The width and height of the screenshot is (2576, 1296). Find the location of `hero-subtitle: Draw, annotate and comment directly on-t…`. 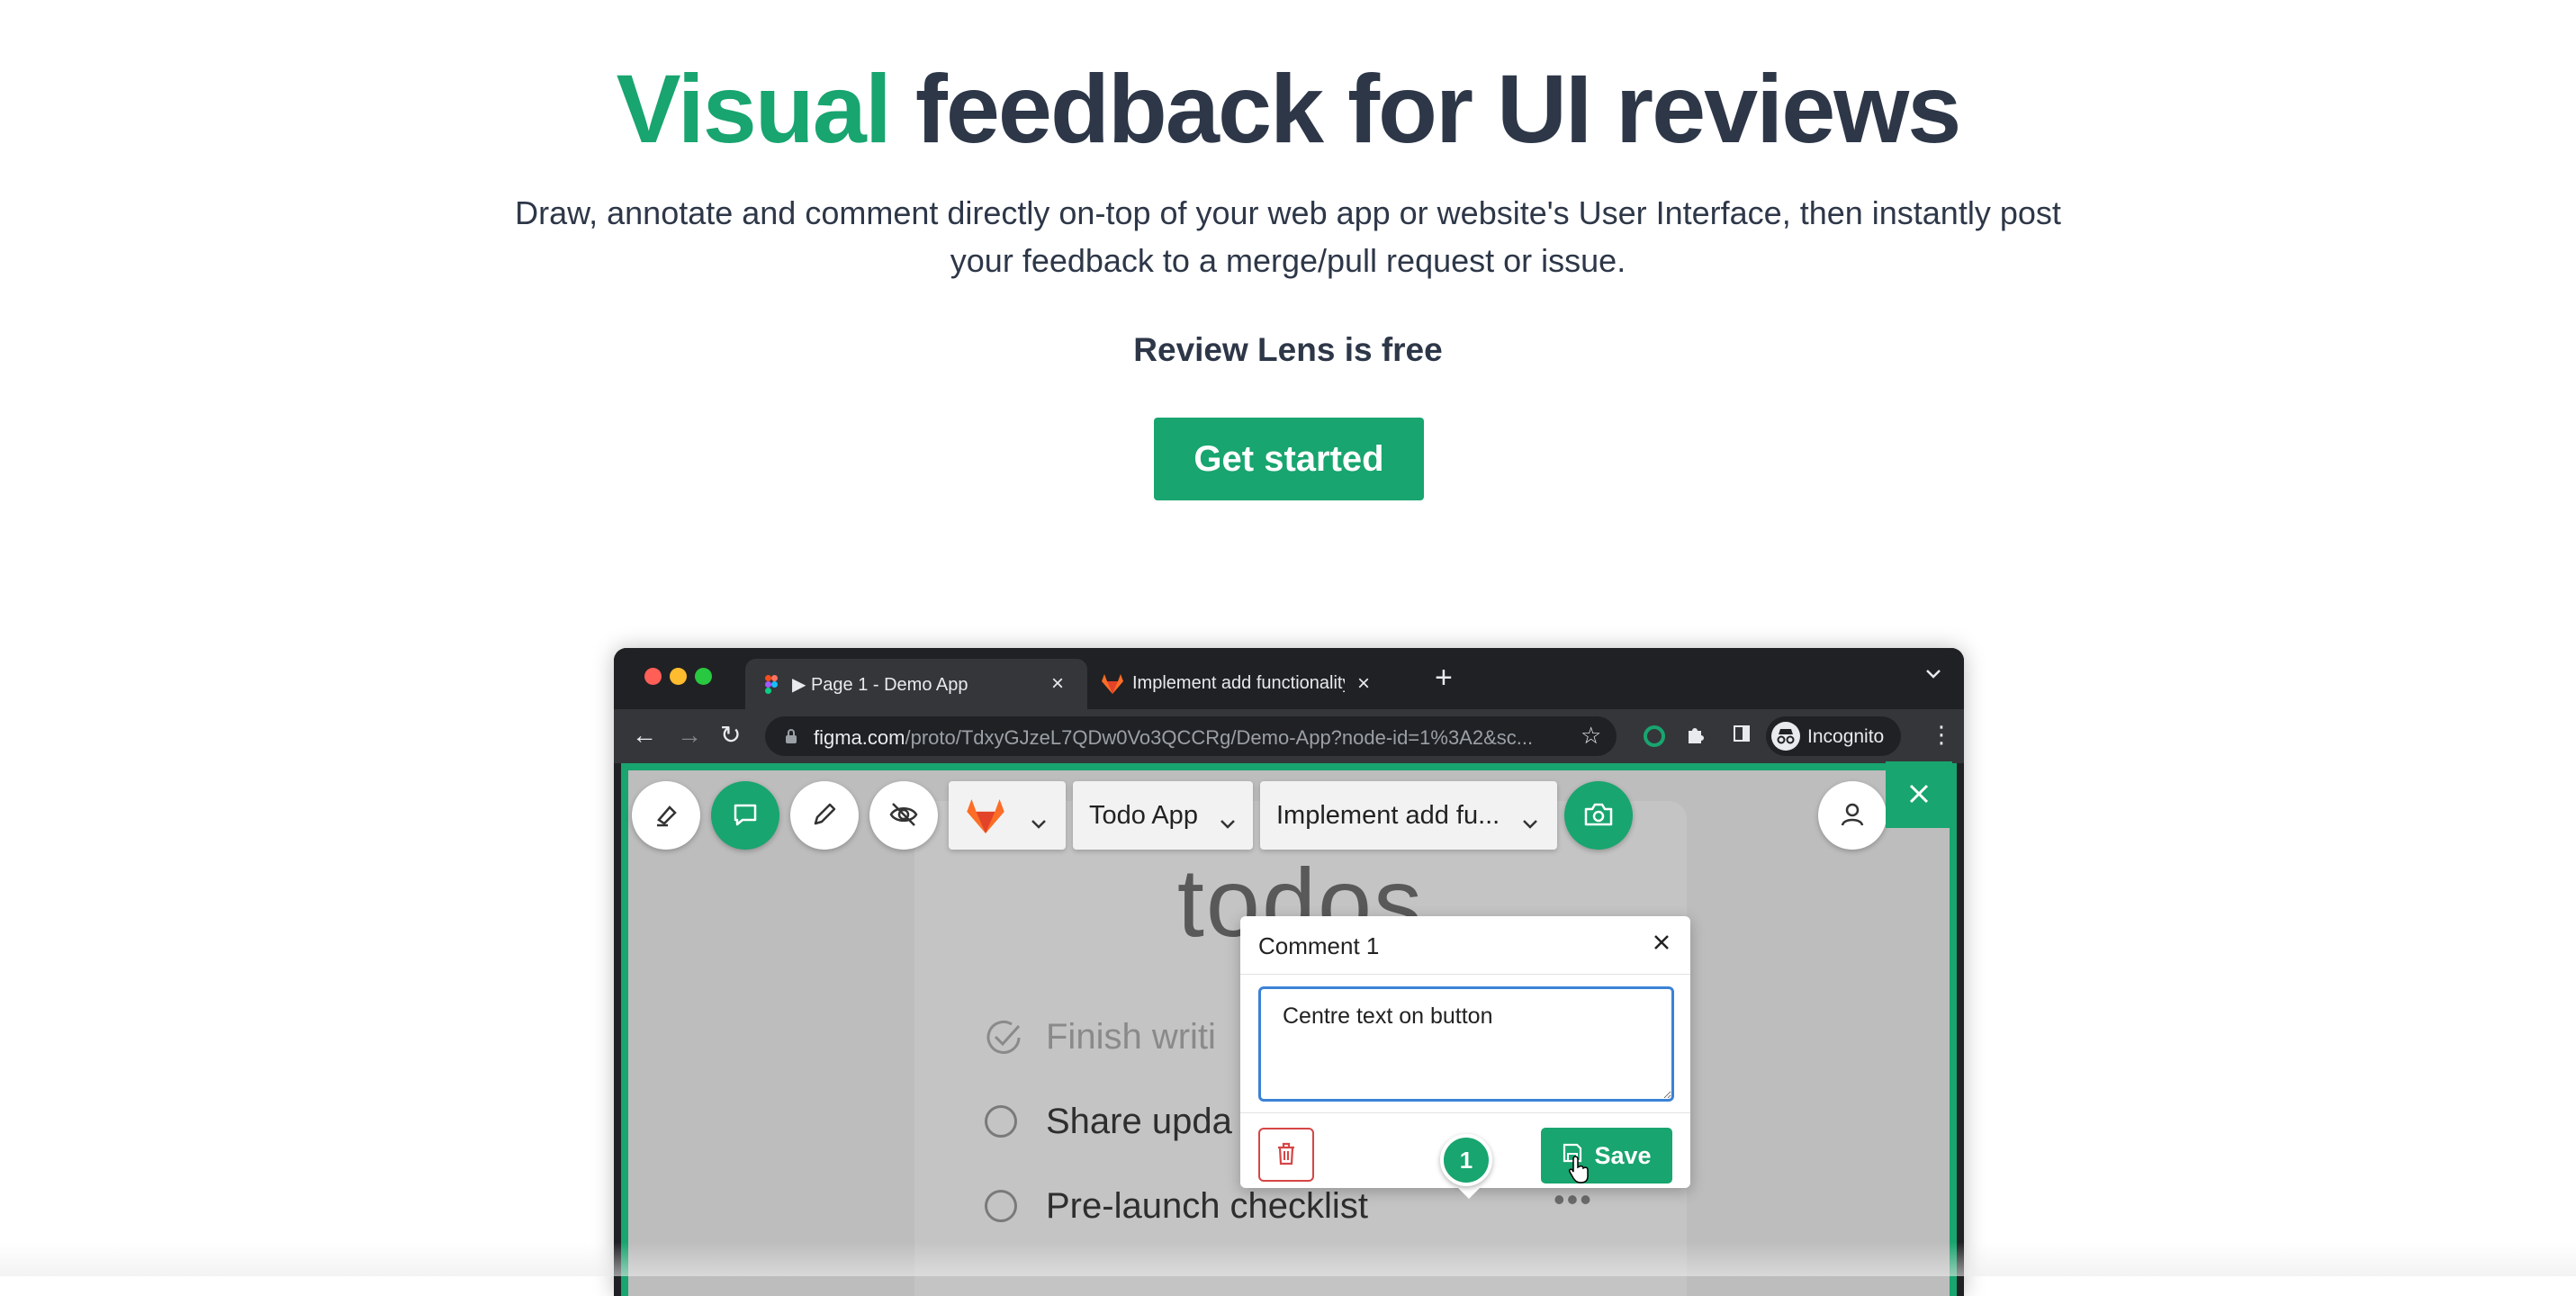

hero-subtitle: Draw, annotate and comment directly on-t… is located at coordinates (1288, 236).